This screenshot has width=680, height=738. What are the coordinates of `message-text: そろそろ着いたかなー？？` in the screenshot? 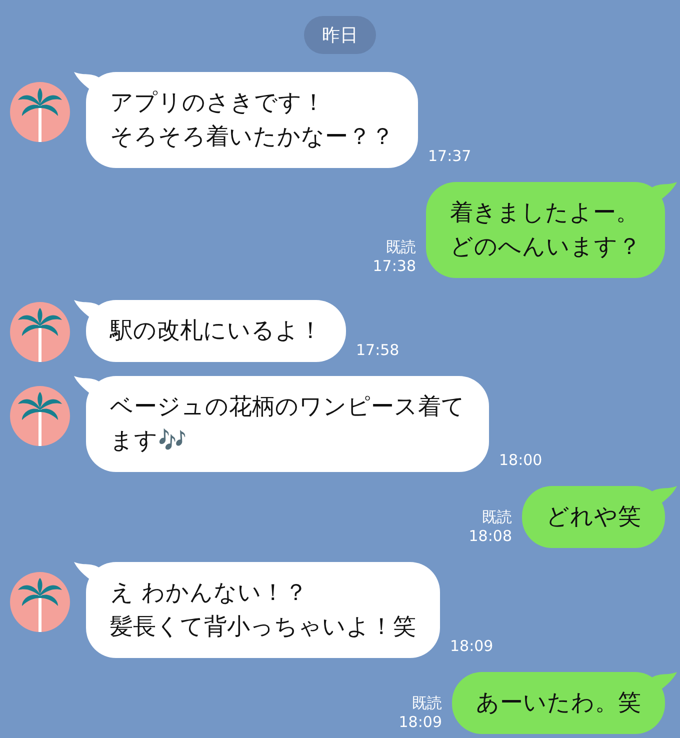 It's located at (252, 137).